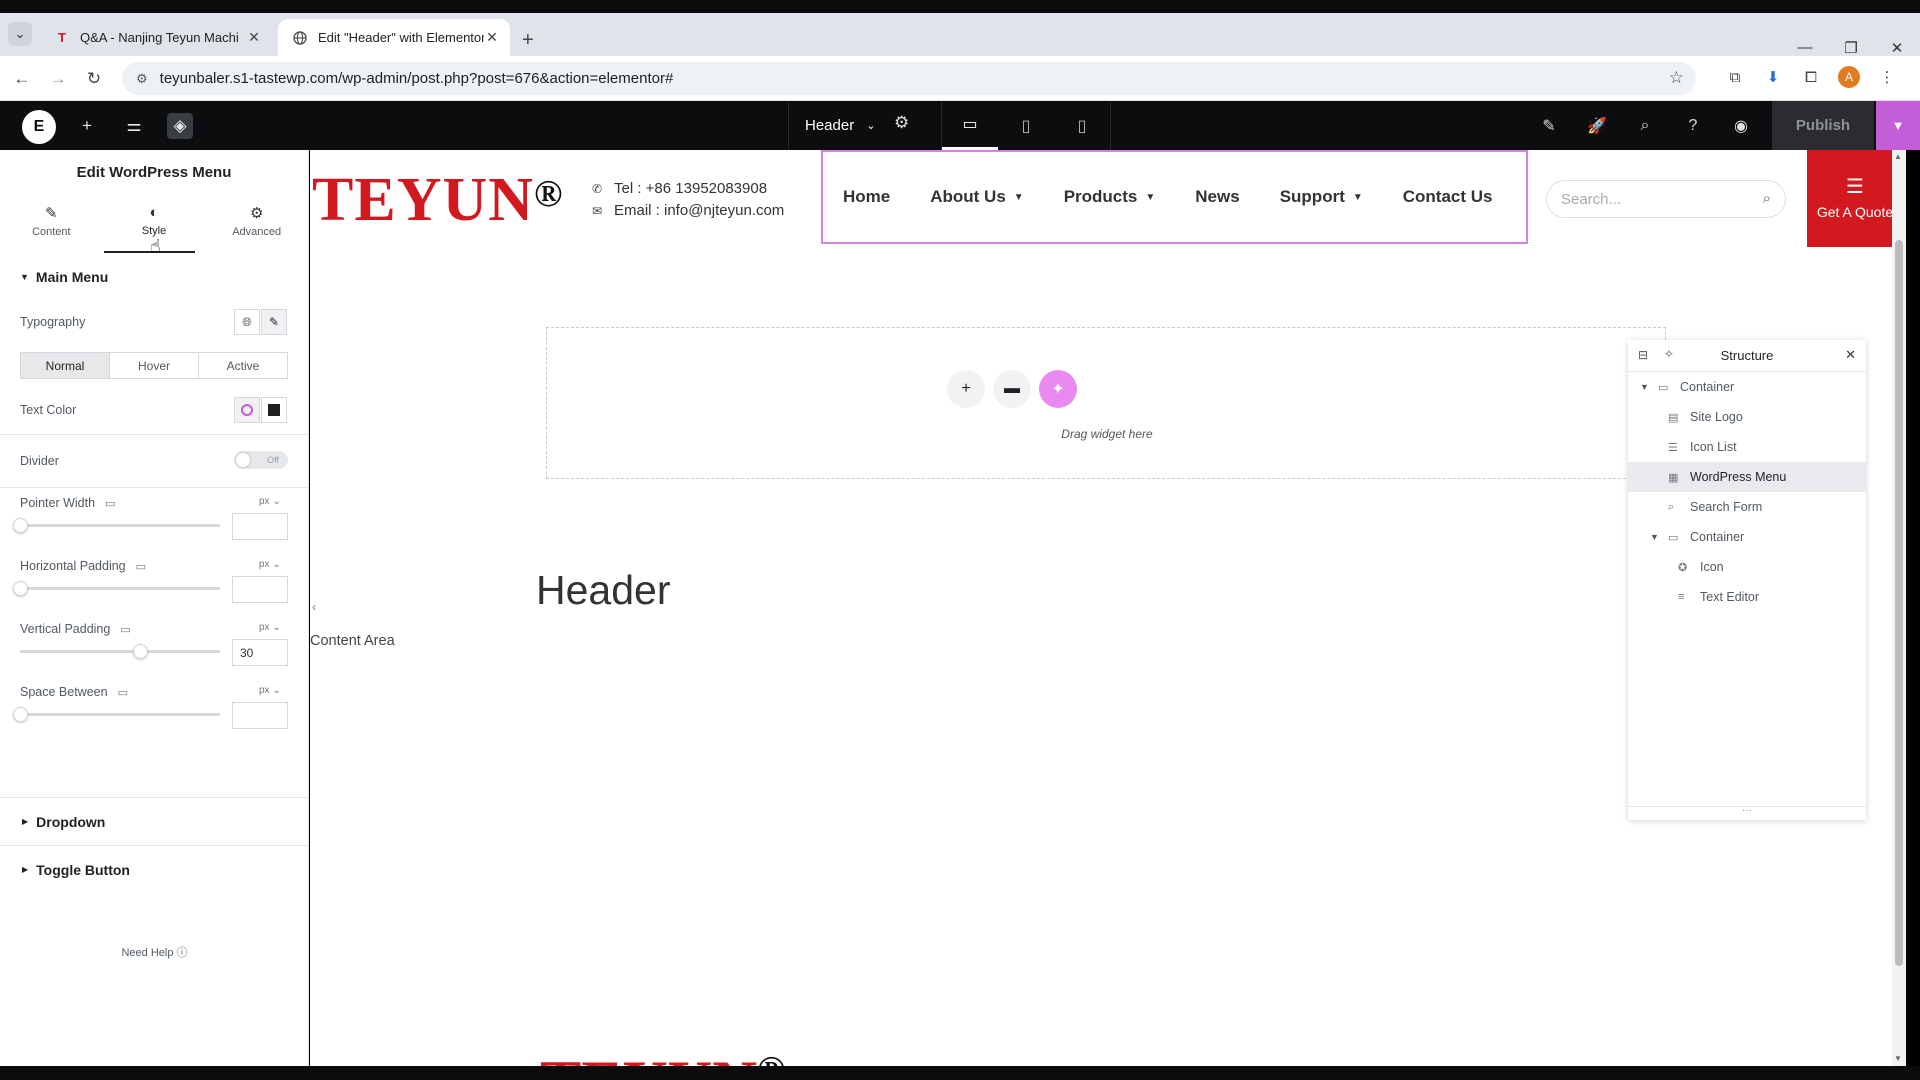  Describe the element at coordinates (1747, 477) in the screenshot. I see `structure-item-wordpress-menu: ▦ WordPress Menu` at that location.